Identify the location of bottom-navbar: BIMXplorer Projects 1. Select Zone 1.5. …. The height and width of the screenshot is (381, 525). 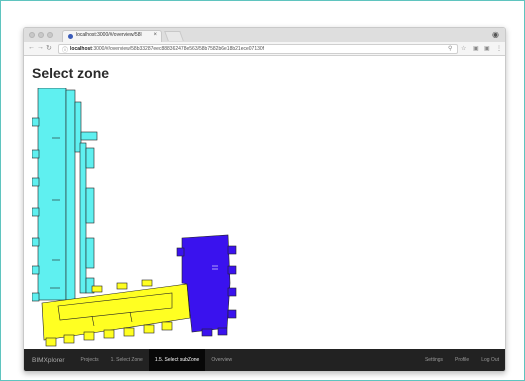
(264, 360).